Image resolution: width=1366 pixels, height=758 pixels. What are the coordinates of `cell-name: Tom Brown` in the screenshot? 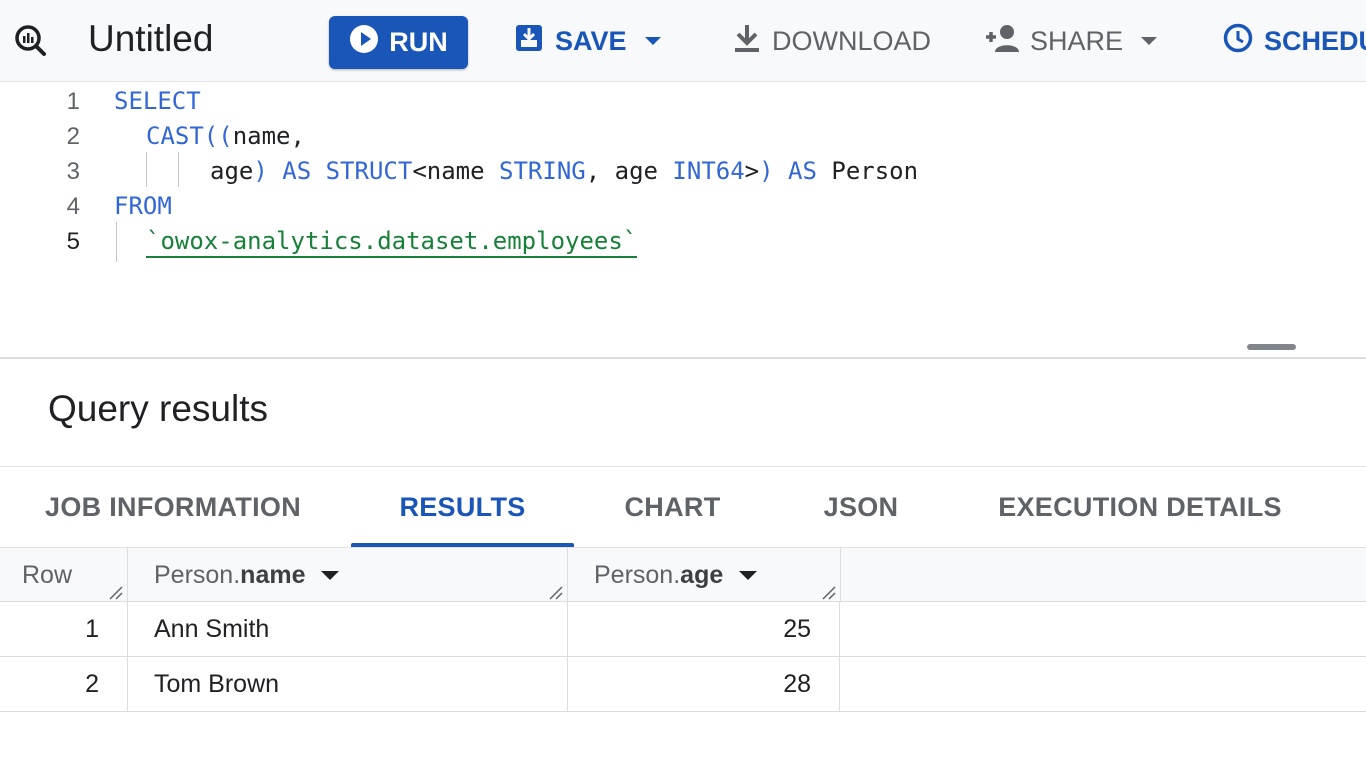 It's located at (348, 684).